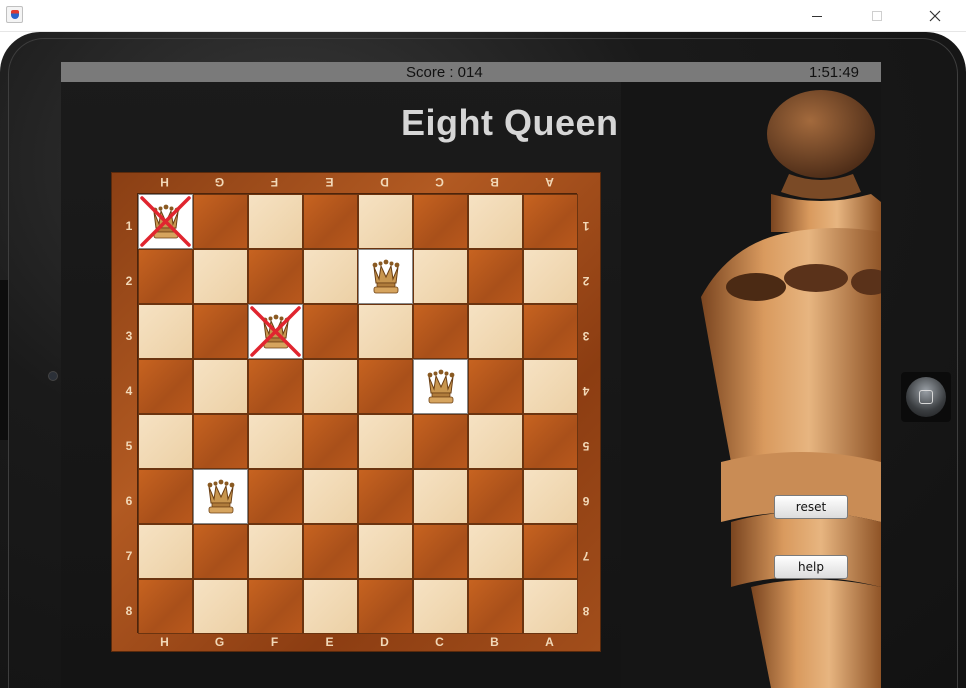 The image size is (966, 688). I want to click on close-icon, so click(935, 16).